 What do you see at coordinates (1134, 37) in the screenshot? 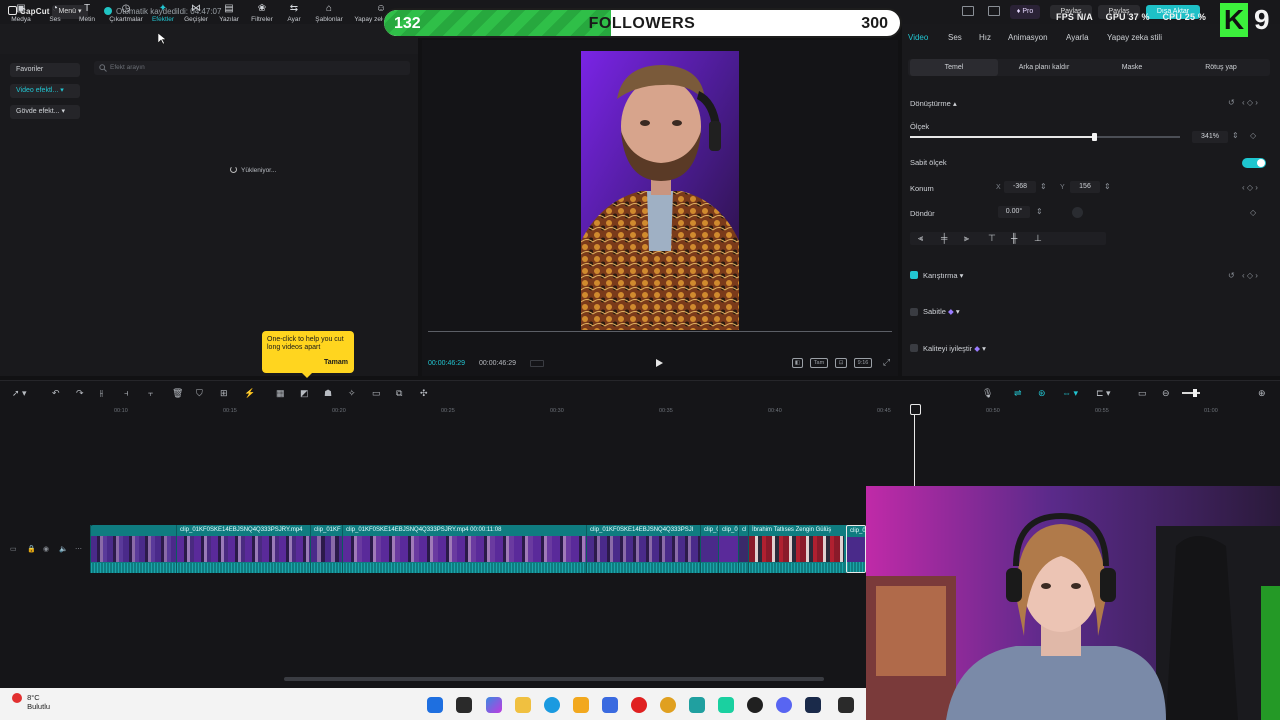
I see `tab-ai-style: Yapay zeka stili` at bounding box center [1134, 37].